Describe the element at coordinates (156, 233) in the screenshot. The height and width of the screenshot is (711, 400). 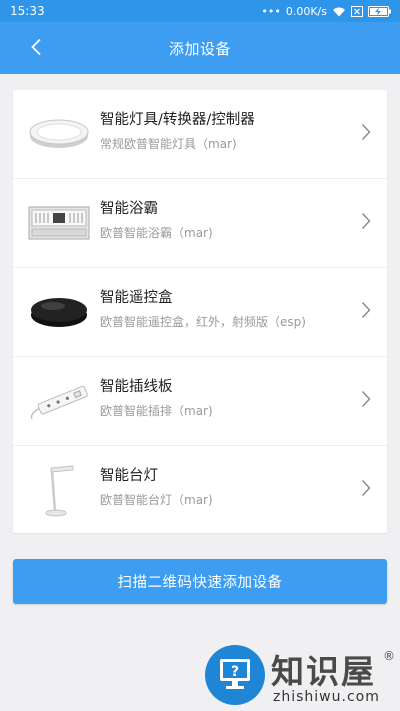
I see `device-subtitle: 欧普智能浴霸（mar)` at that location.